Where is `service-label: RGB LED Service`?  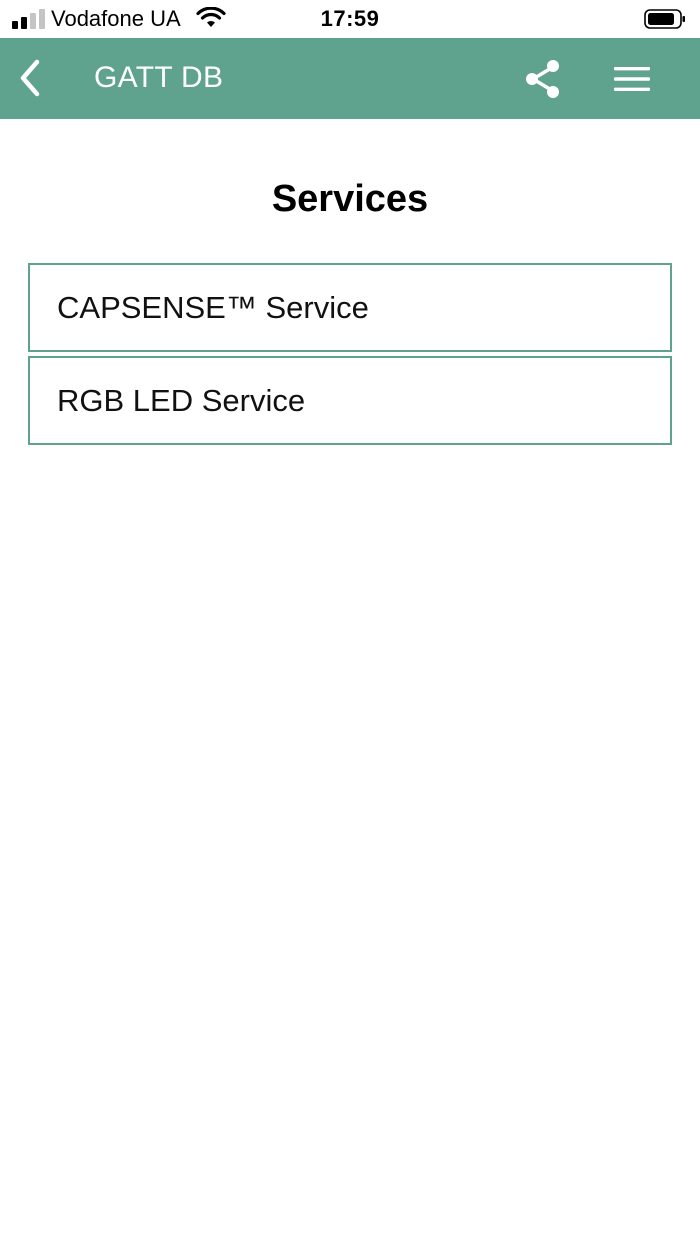 service-label: RGB LED Service is located at coordinates (181, 400).